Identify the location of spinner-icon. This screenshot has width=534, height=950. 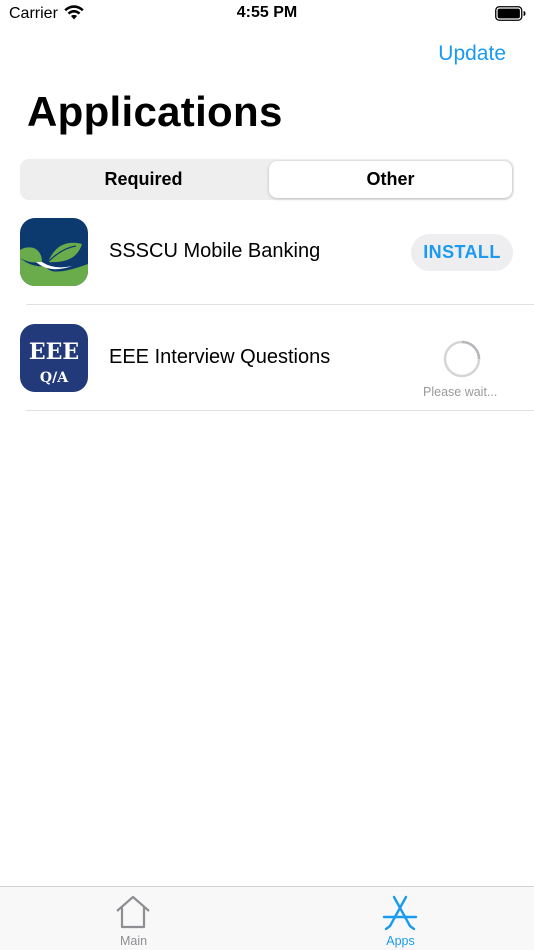
(462, 359).